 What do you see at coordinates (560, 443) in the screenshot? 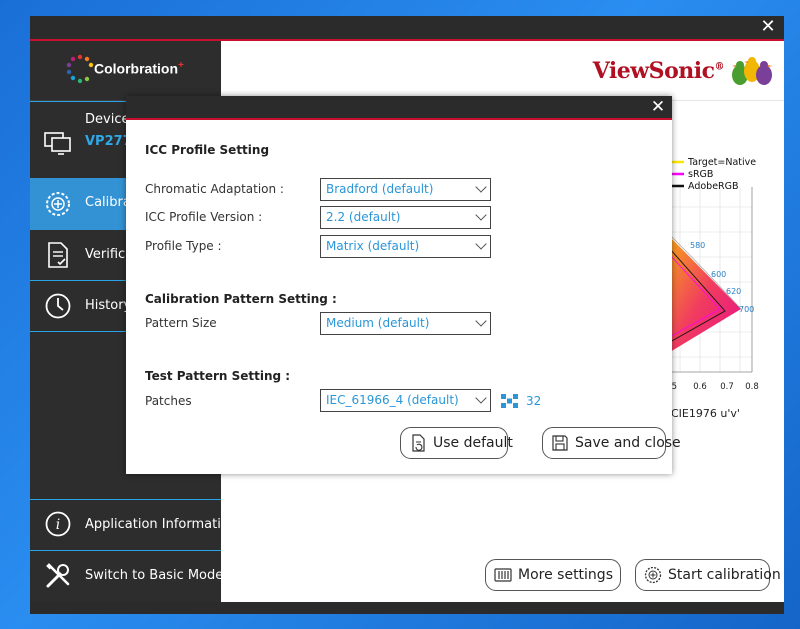
I see `save-icon` at bounding box center [560, 443].